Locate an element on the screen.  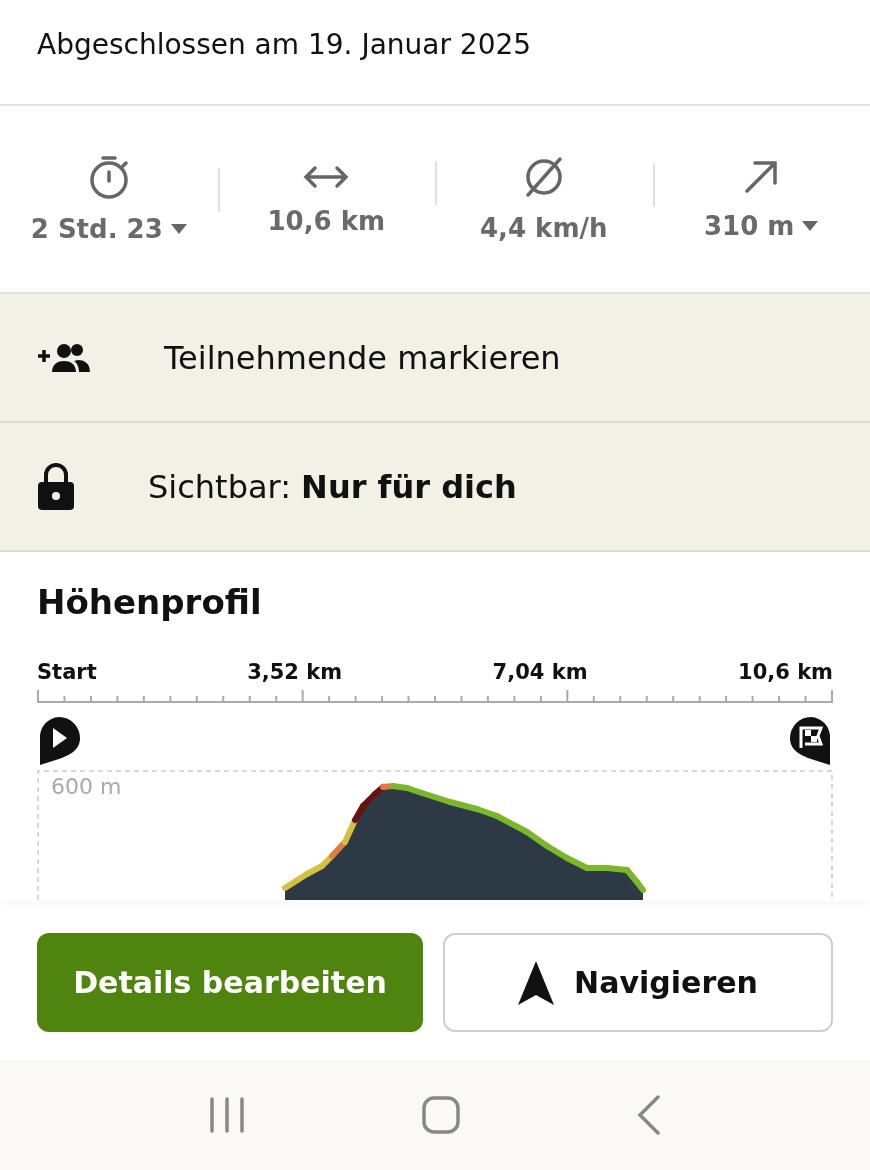
section-title: Höhenprofil is located at coordinates (150, 602).